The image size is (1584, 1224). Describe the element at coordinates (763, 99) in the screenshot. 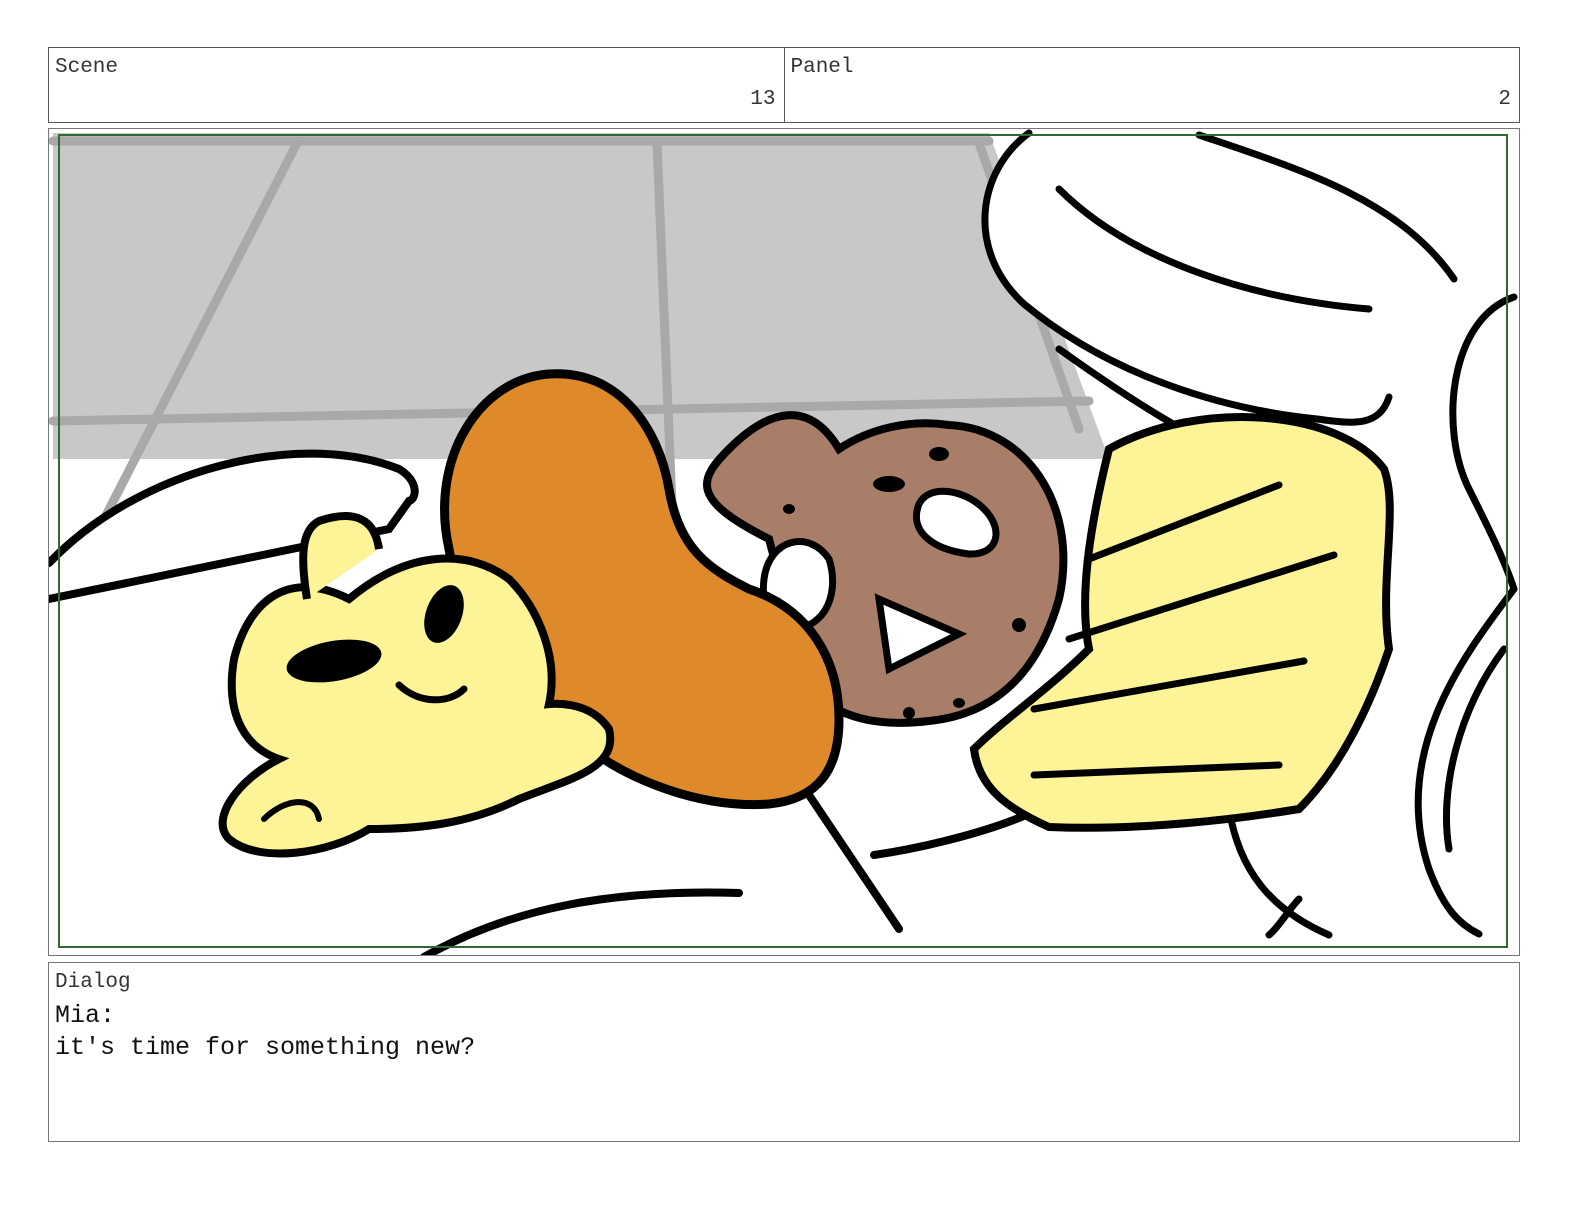

I see `scene-number: 13` at that location.